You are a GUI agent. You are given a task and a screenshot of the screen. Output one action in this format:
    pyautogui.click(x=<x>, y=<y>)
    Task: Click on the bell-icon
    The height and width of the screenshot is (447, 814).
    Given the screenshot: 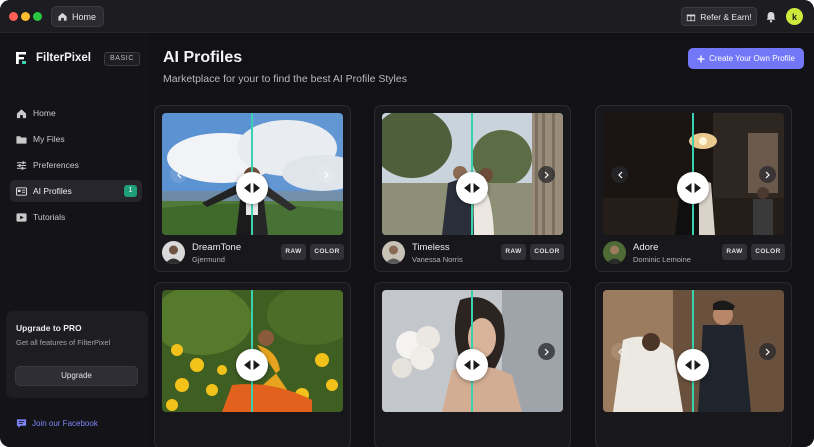 What is the action you would take?
    pyautogui.click(x=771, y=17)
    